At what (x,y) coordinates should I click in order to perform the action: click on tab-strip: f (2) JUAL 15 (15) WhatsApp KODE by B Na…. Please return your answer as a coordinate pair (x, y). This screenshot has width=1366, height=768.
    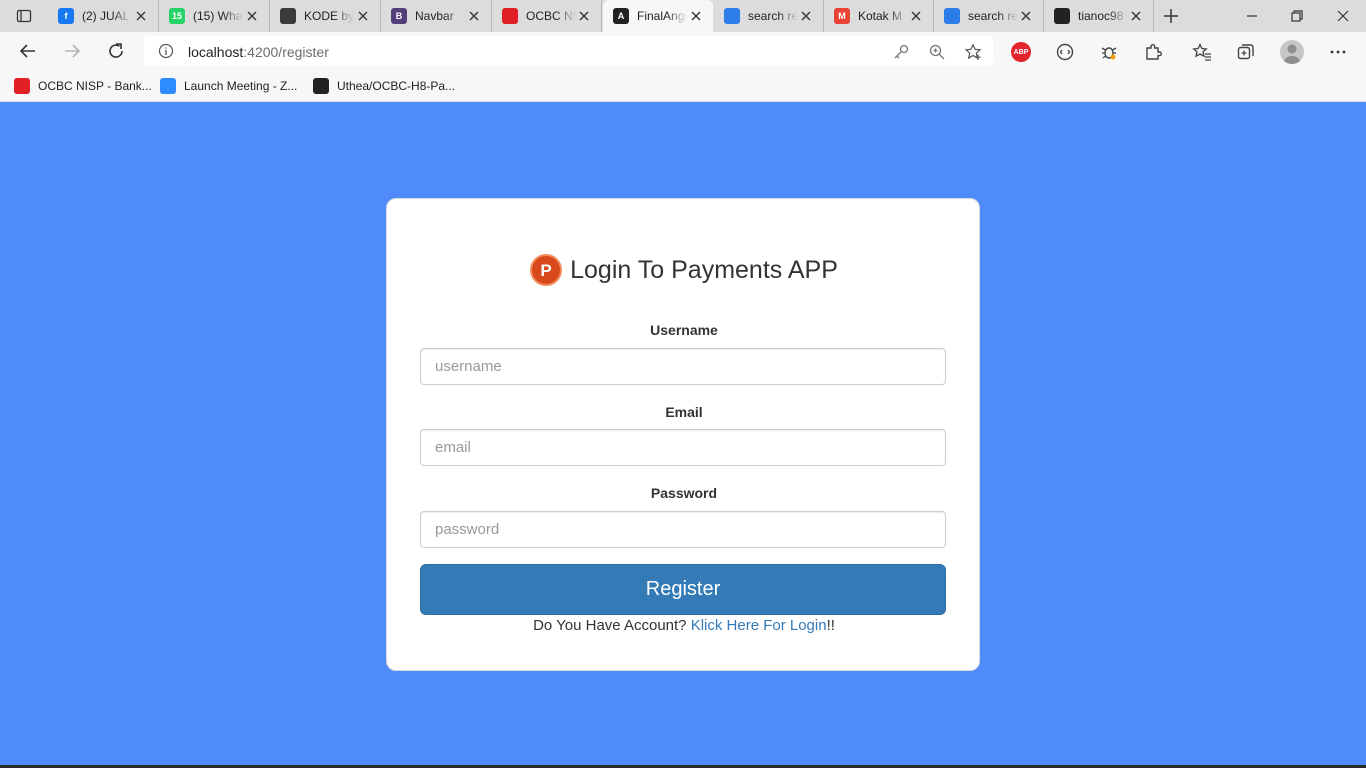
    Looking at the image, I should click on (683, 16).